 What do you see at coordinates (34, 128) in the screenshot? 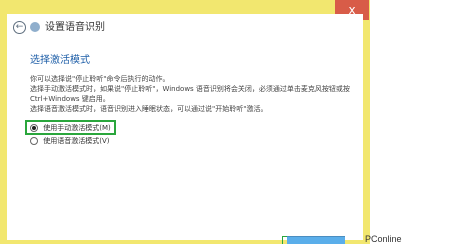
I see `radio-button-selected` at bounding box center [34, 128].